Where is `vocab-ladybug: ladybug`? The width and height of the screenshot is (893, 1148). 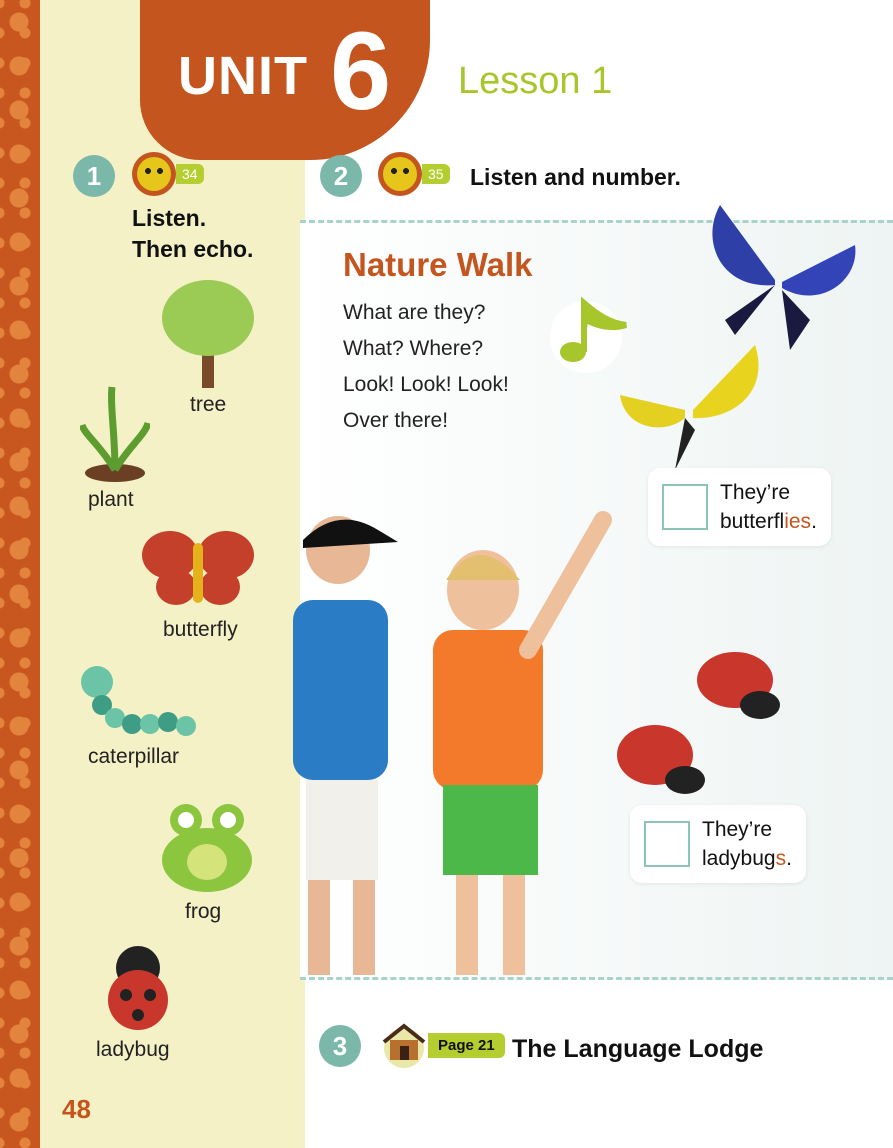
vocab-ladybug: ladybug is located at coordinates (133, 1050).